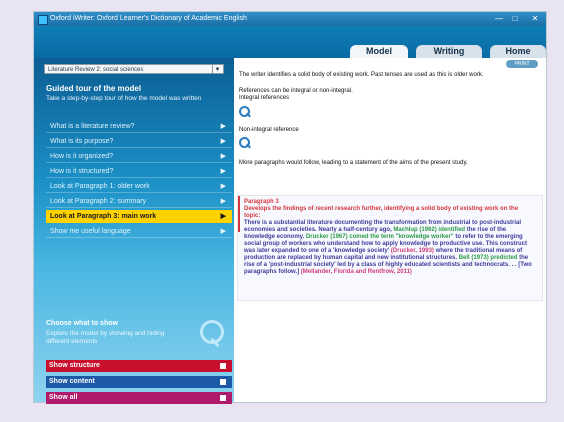 The height and width of the screenshot is (422, 564). What do you see at coordinates (82, 141) in the screenshot?
I see `menu-item-label: What is its purpose?` at bounding box center [82, 141].